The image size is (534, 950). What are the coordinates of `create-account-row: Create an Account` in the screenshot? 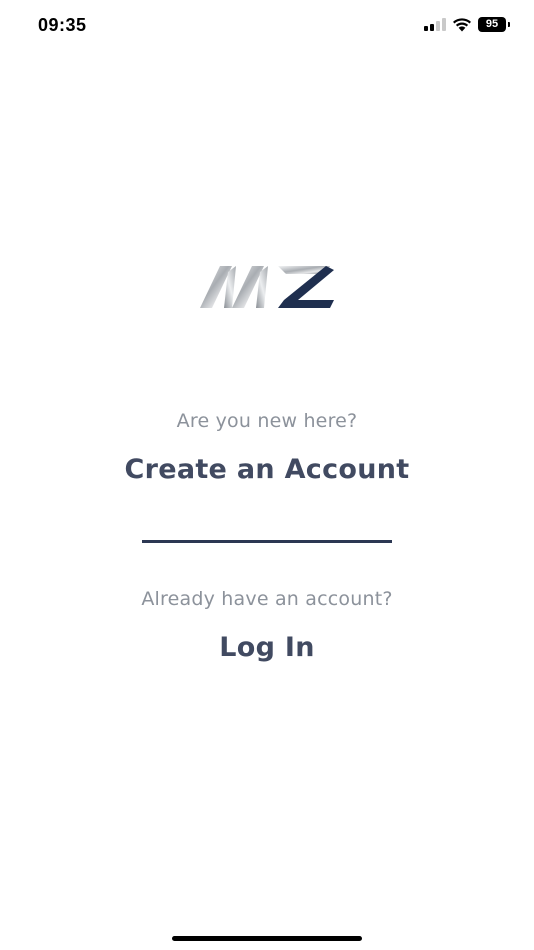 It's located at (267, 469).